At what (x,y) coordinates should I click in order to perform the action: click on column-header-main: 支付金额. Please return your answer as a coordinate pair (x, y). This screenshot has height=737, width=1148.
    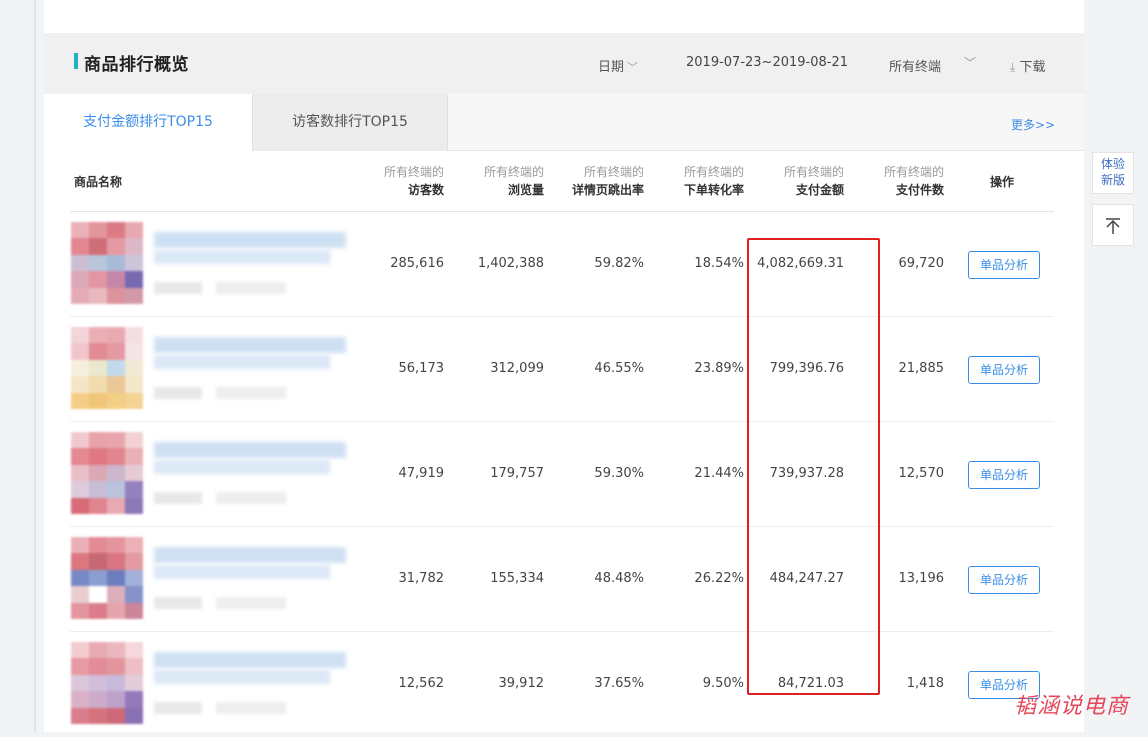
    Looking at the image, I should click on (819, 190).